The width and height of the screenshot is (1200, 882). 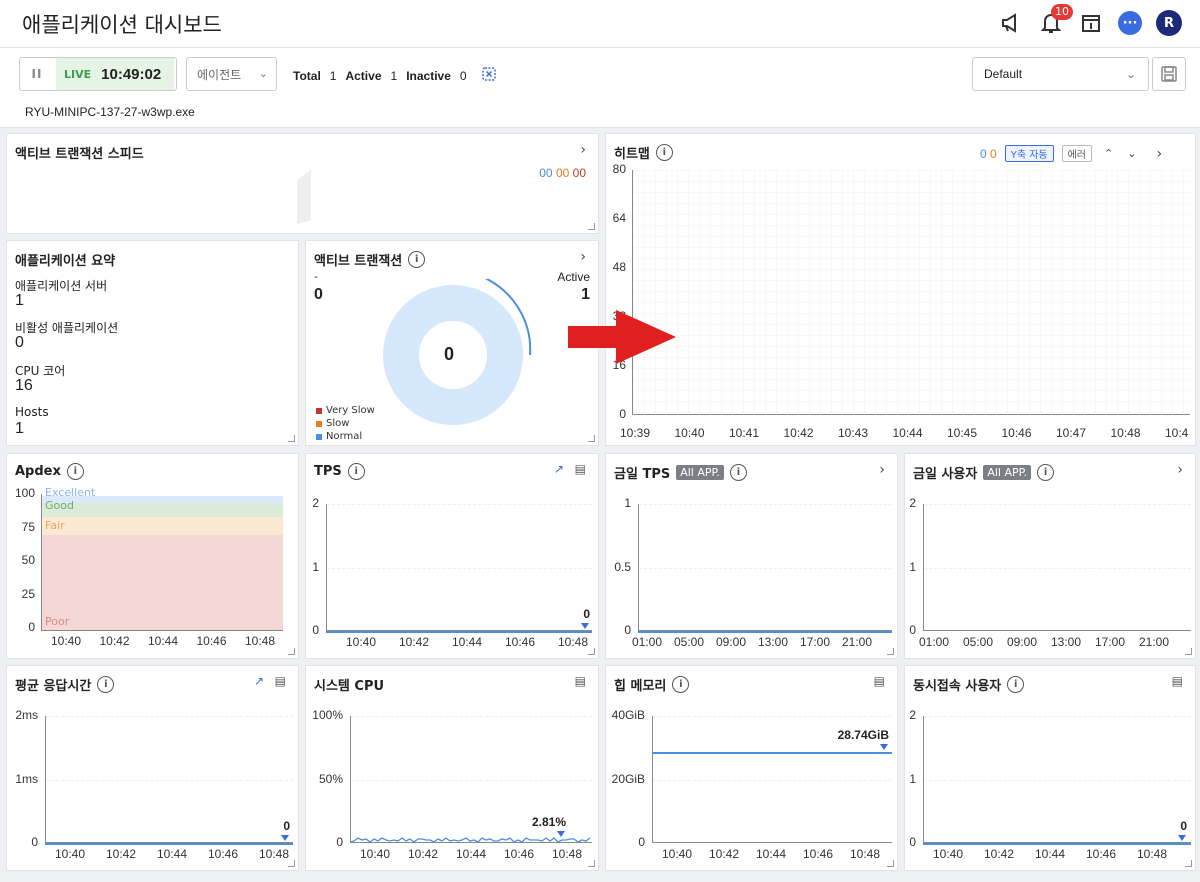 I want to click on filter-clear-icon, so click(x=488, y=75).